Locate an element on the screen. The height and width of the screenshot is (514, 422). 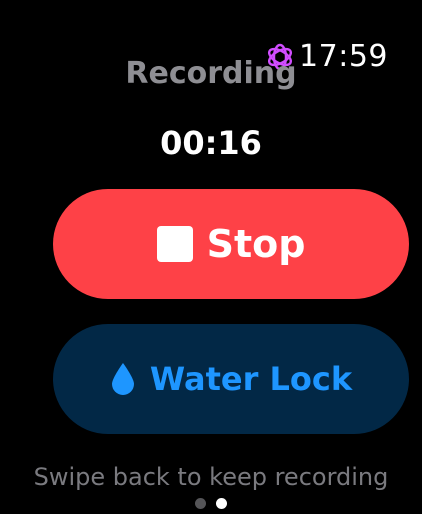
swipe-hint: Swipe back to keep recording is located at coordinates (211, 477).